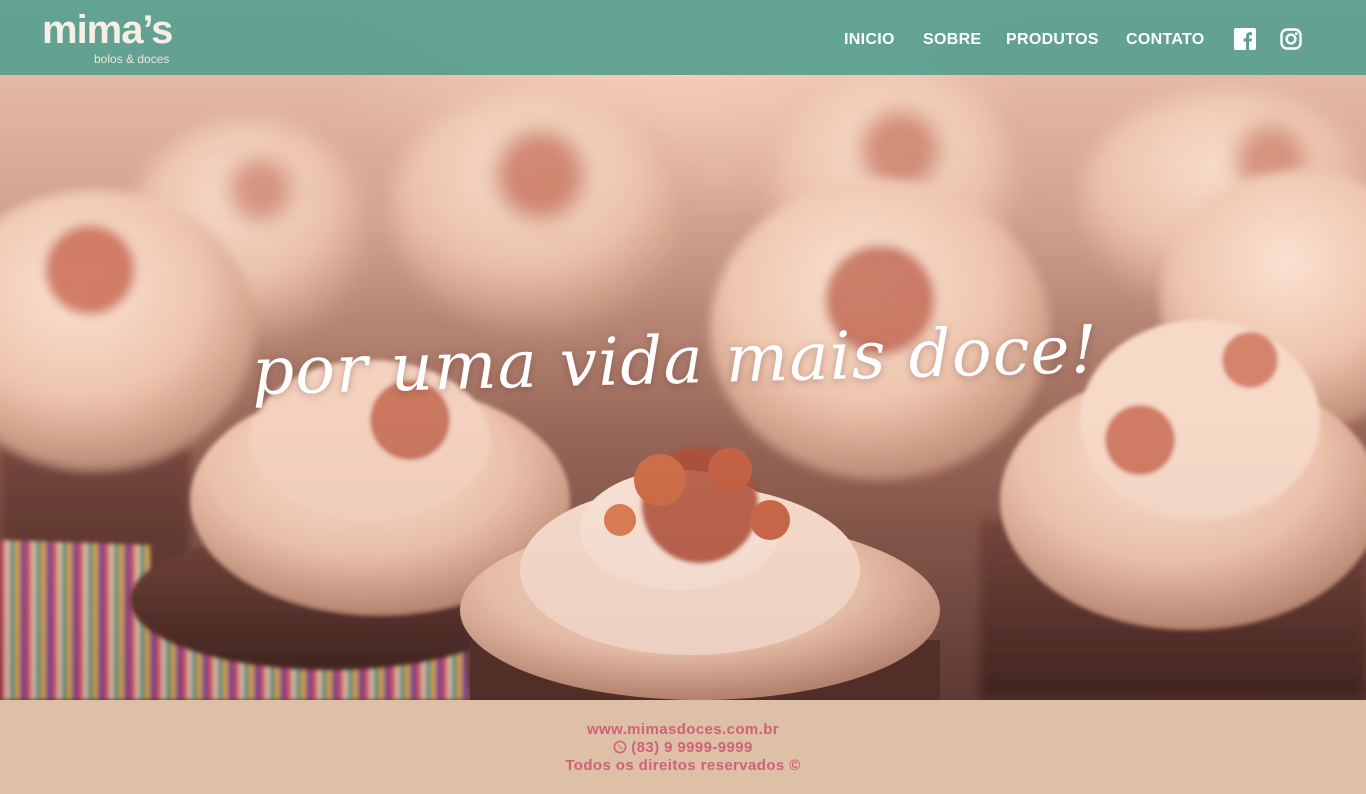 Image resolution: width=1366 pixels, height=794 pixels. What do you see at coordinates (1052, 40) in the screenshot?
I see `nav-produtos: PRODUTOS` at bounding box center [1052, 40].